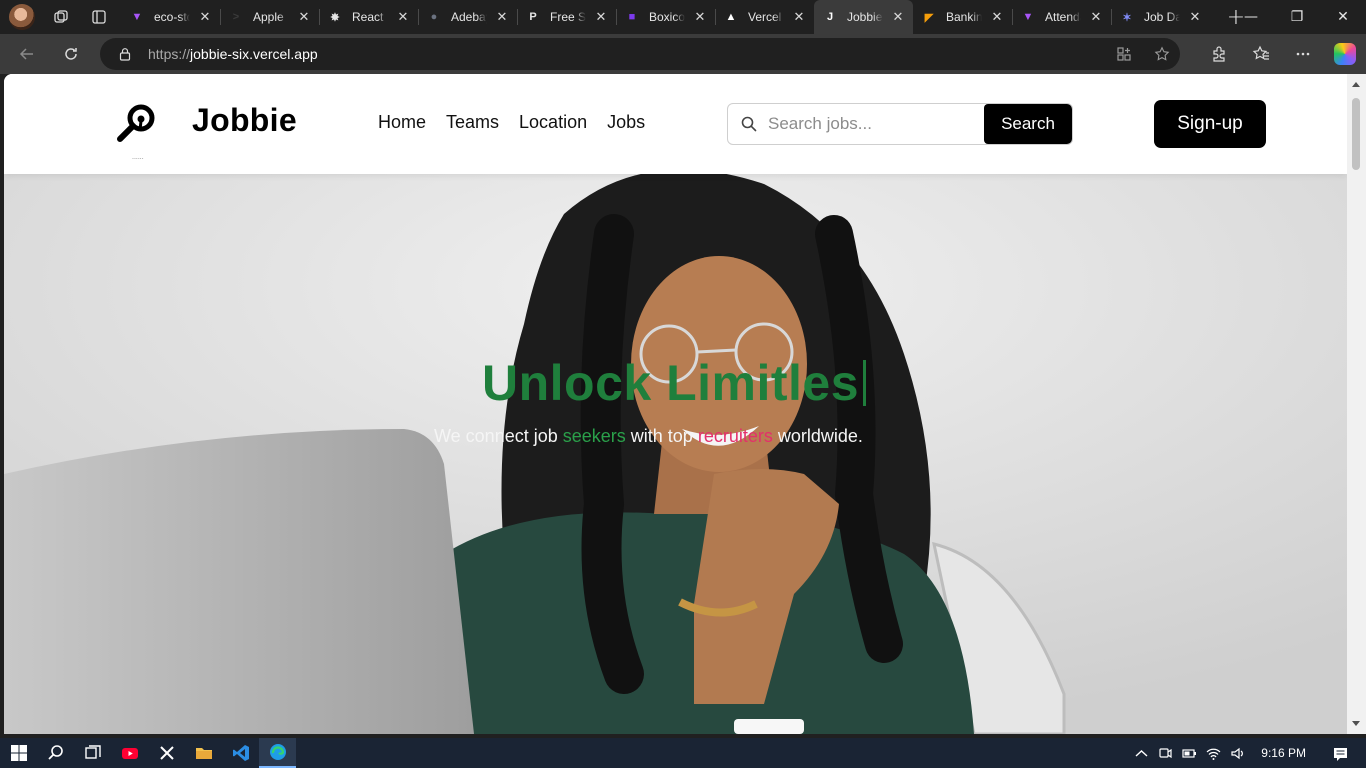 This screenshot has width=1366, height=768. What do you see at coordinates (870, 124) in the screenshot?
I see `search-input` at bounding box center [870, 124].